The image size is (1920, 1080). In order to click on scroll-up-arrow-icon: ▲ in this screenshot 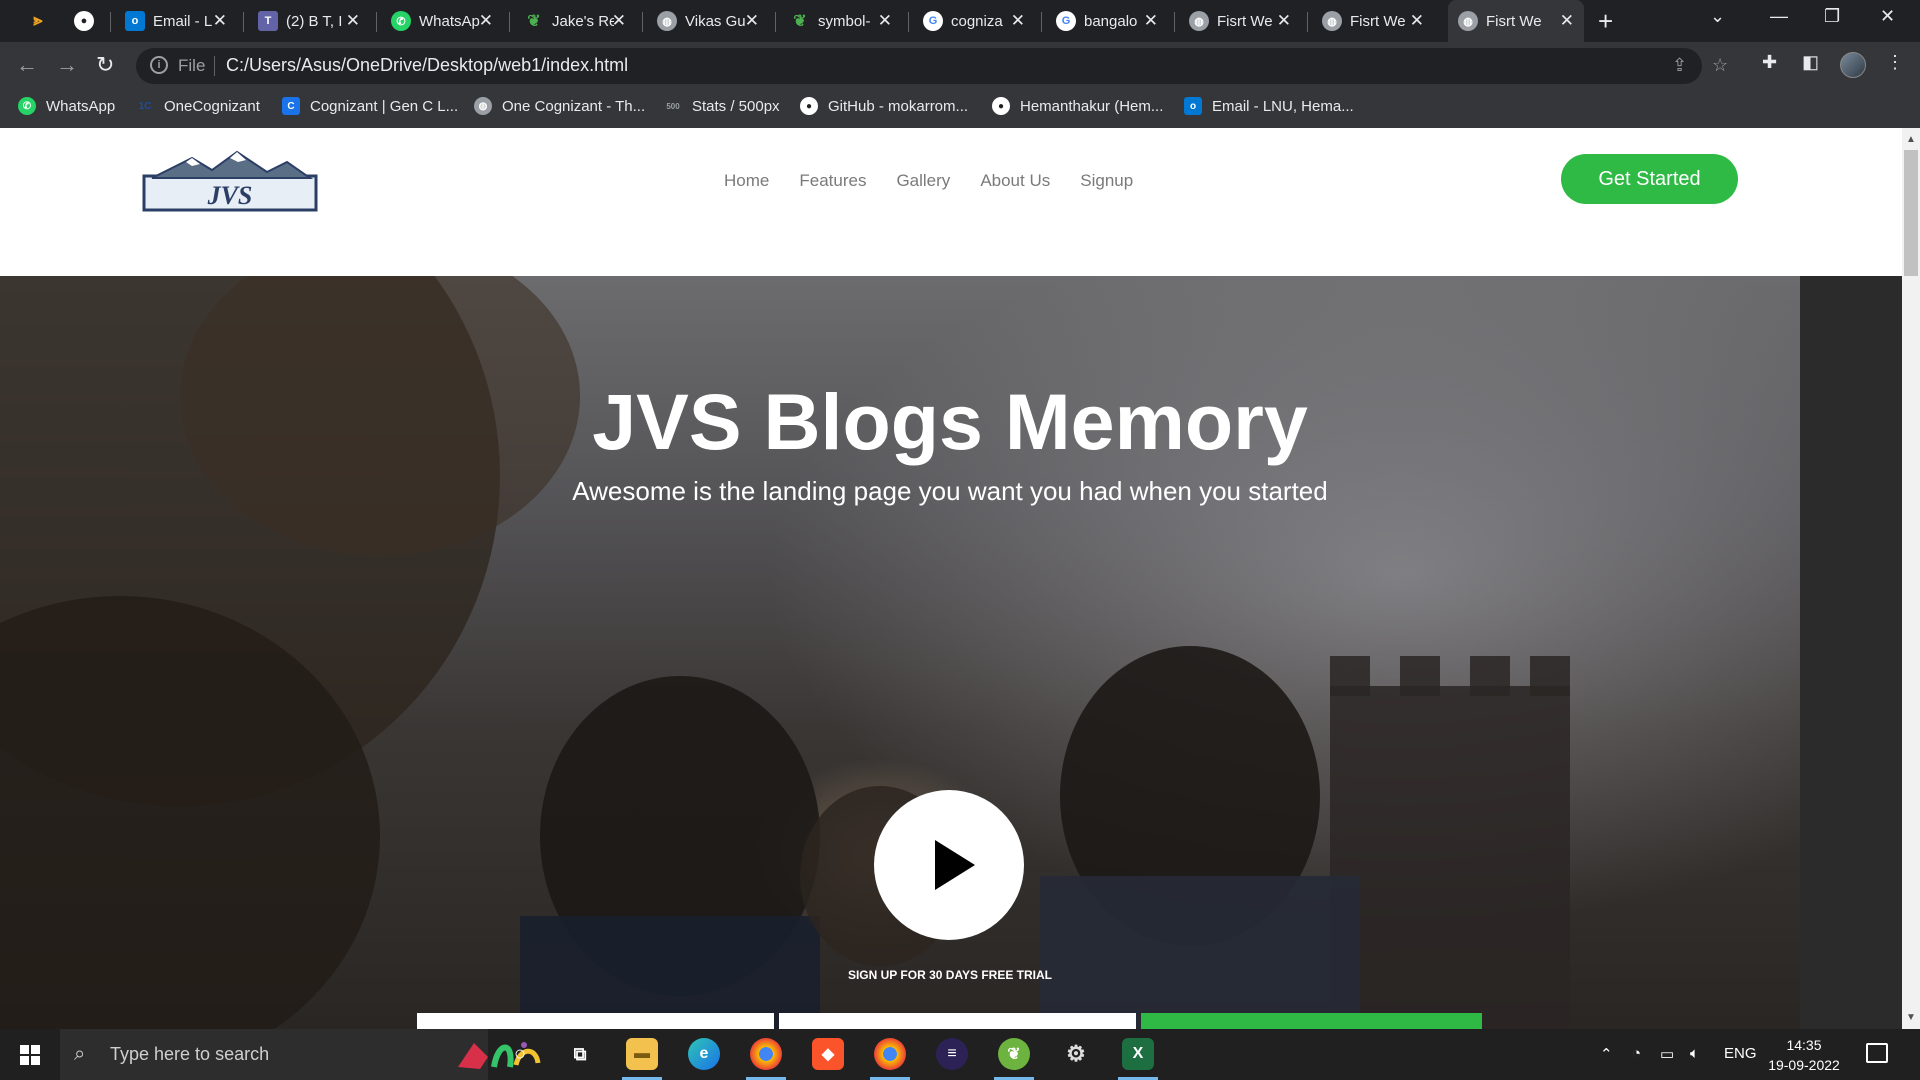, I will do `click(1911, 139)`.